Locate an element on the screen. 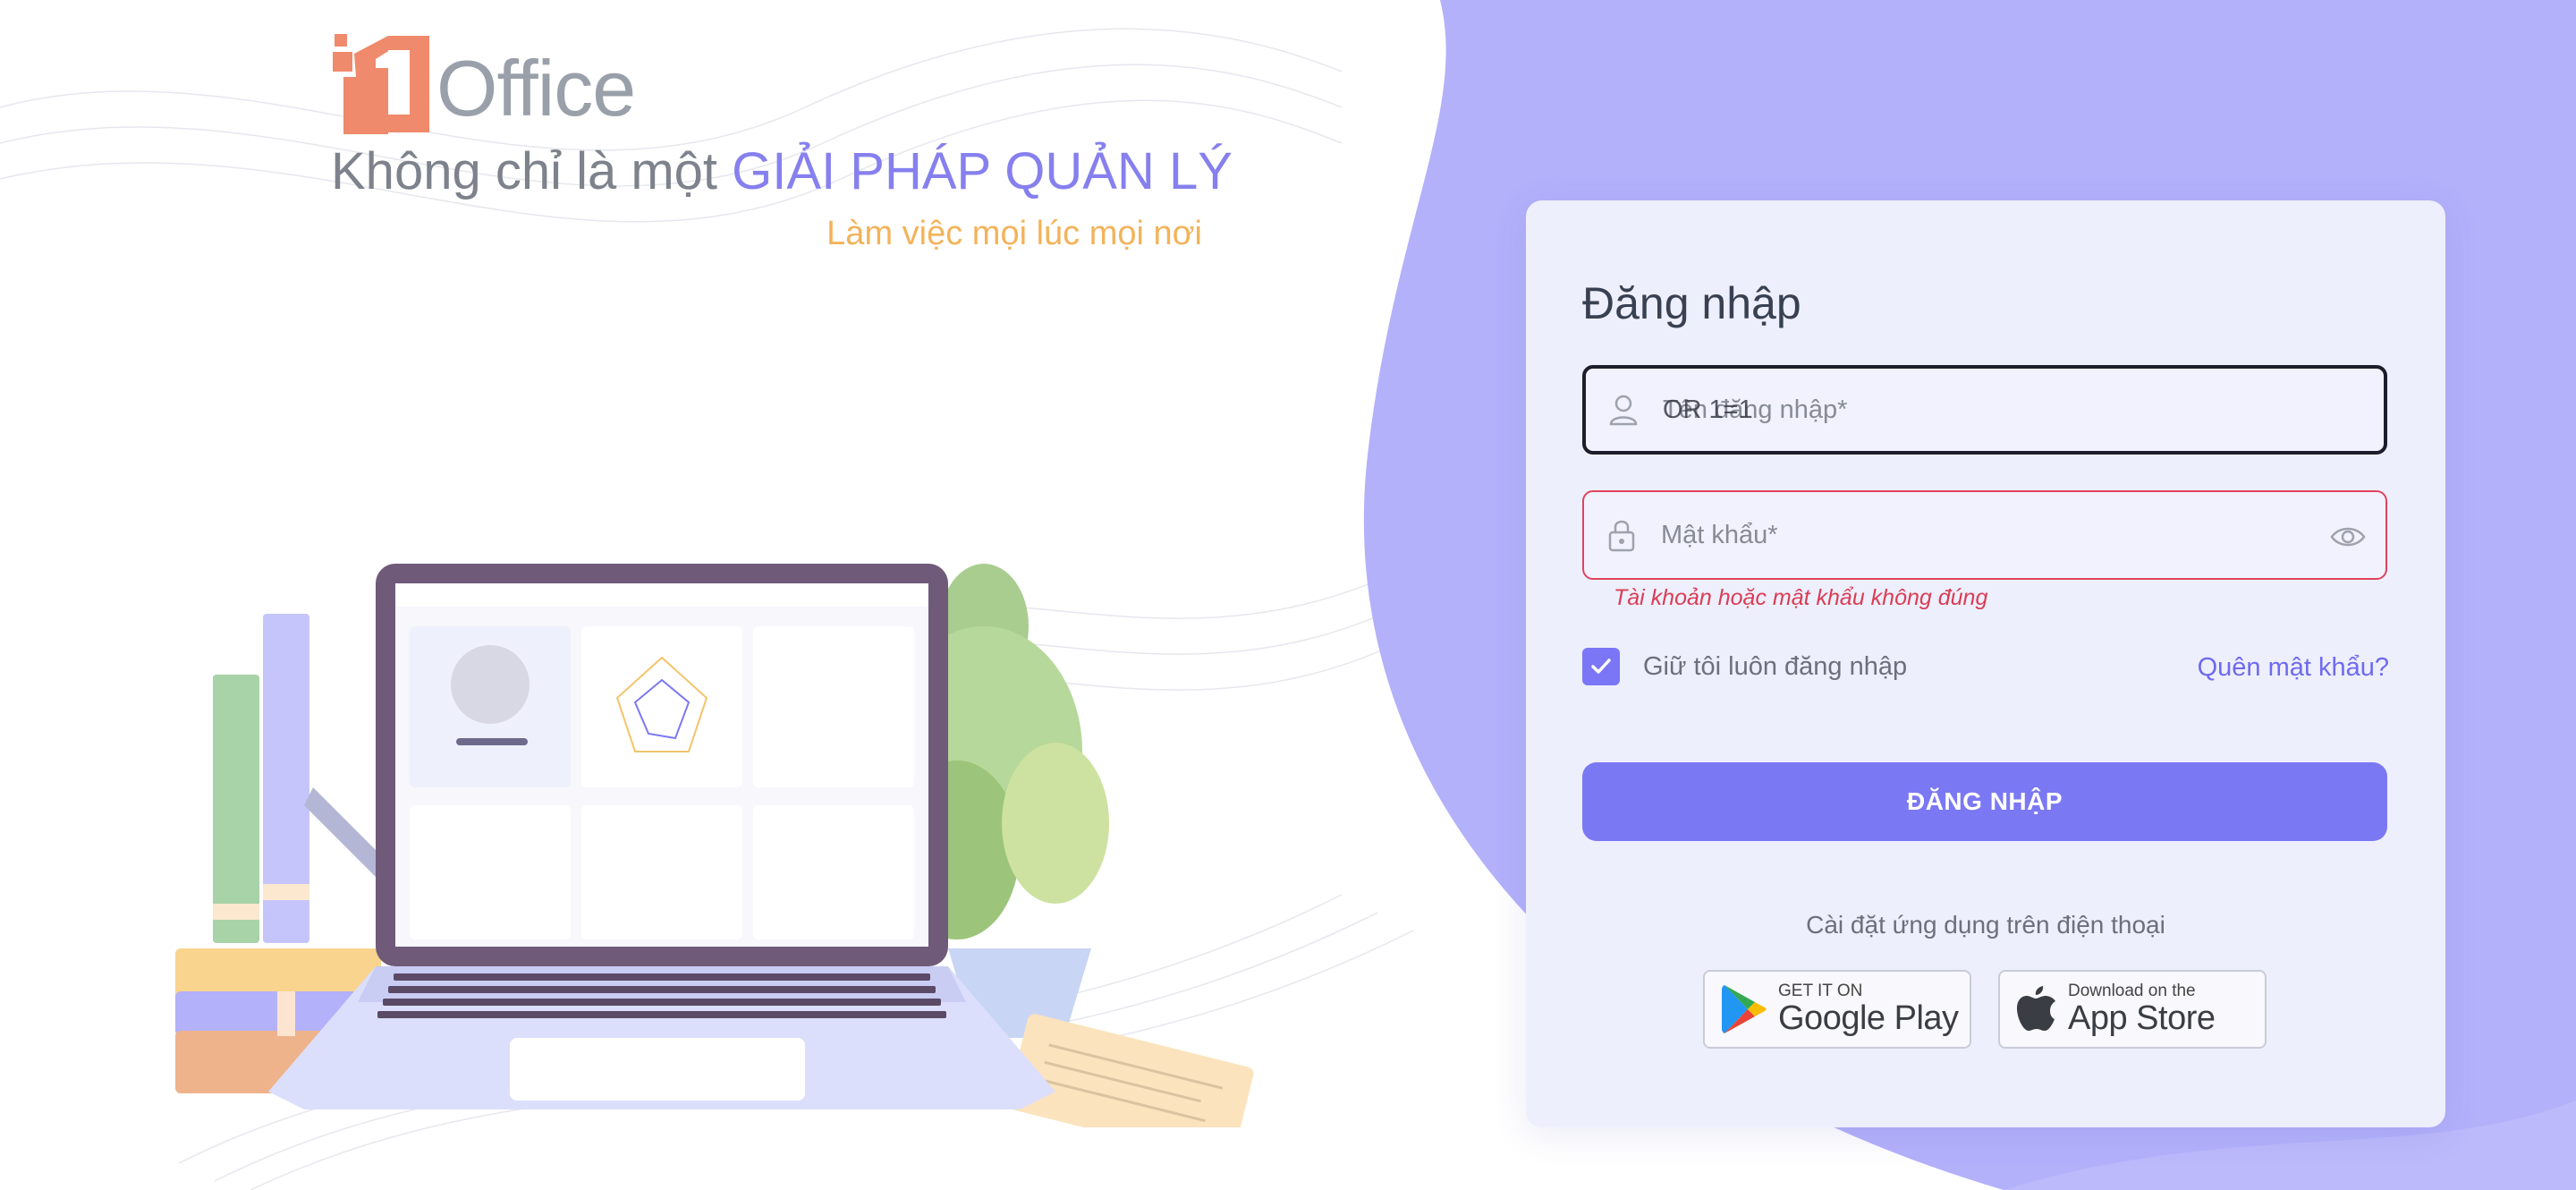 Image resolution: width=2576 pixels, height=1190 pixels. app-store-big: App Store is located at coordinates (2142, 1018).